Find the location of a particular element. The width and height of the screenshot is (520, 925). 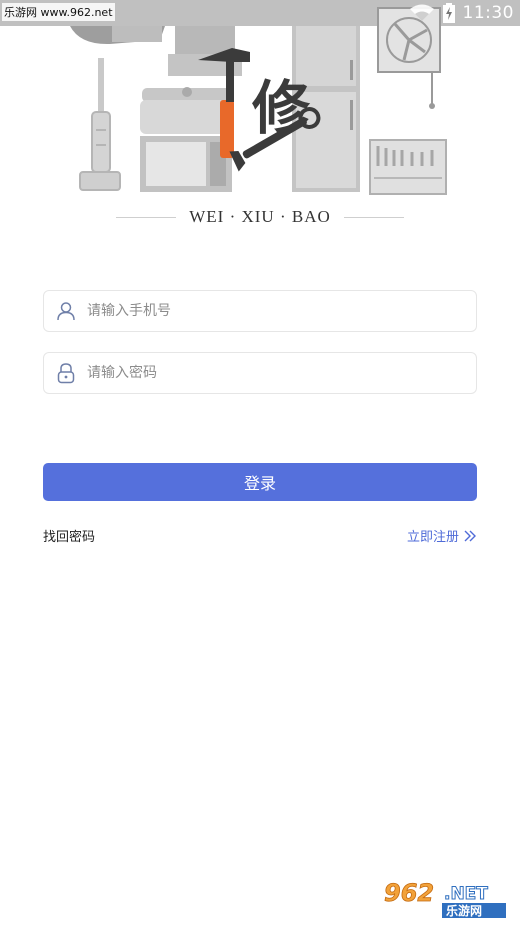

logo-character: 修 is located at coordinates (281, 108).